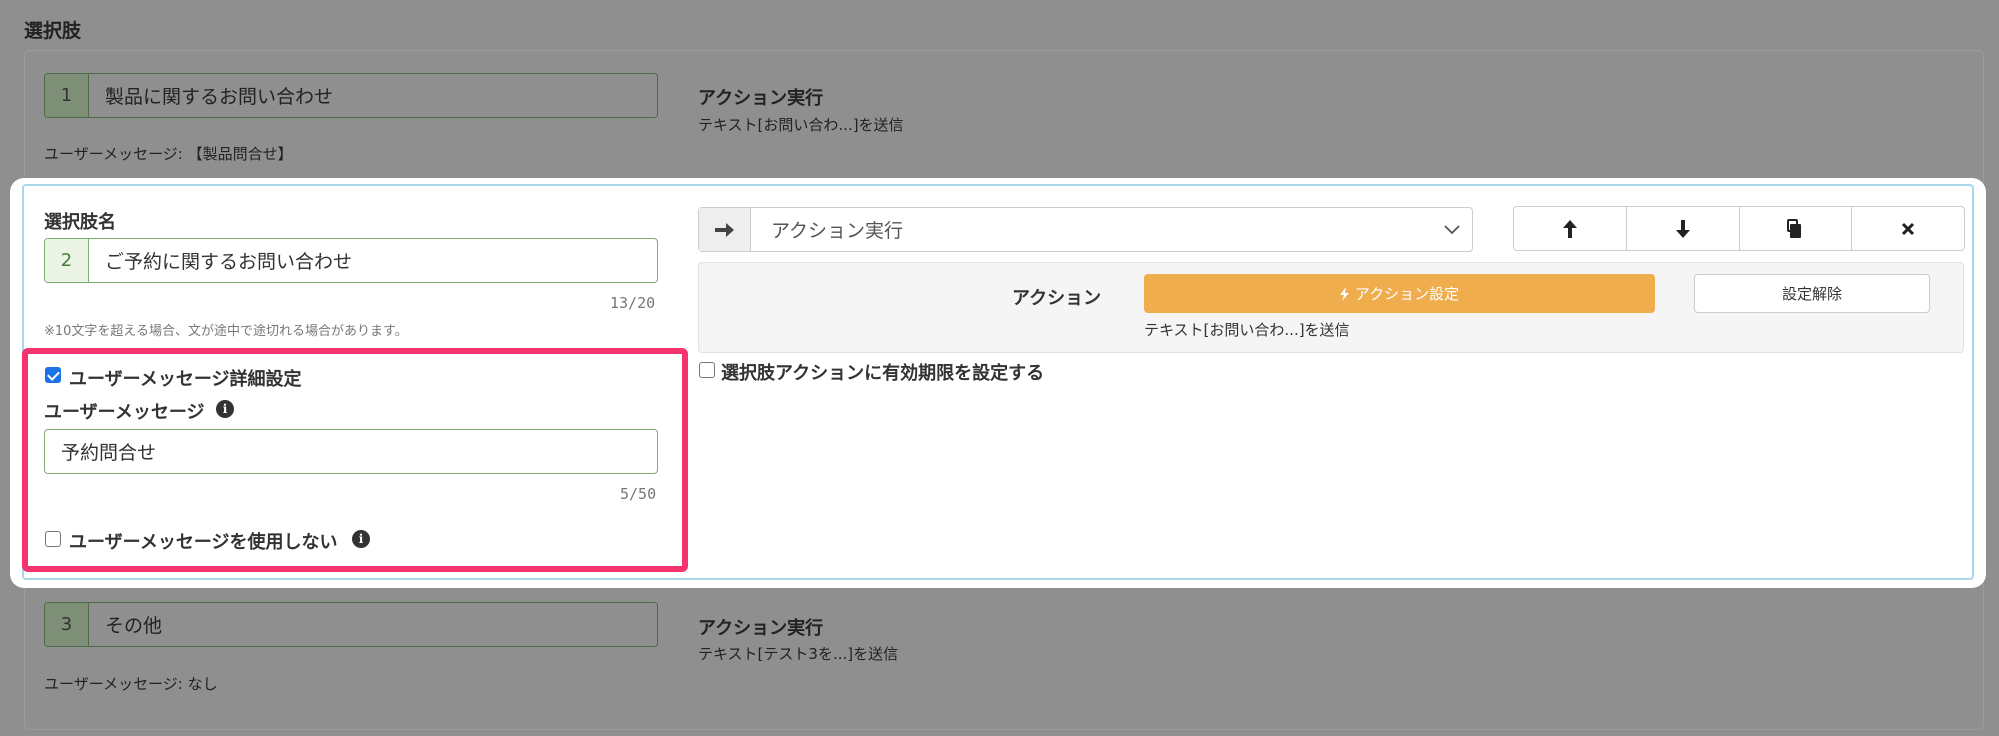  Describe the element at coordinates (134, 626) in the screenshot. I see `choice-name: その他` at that location.